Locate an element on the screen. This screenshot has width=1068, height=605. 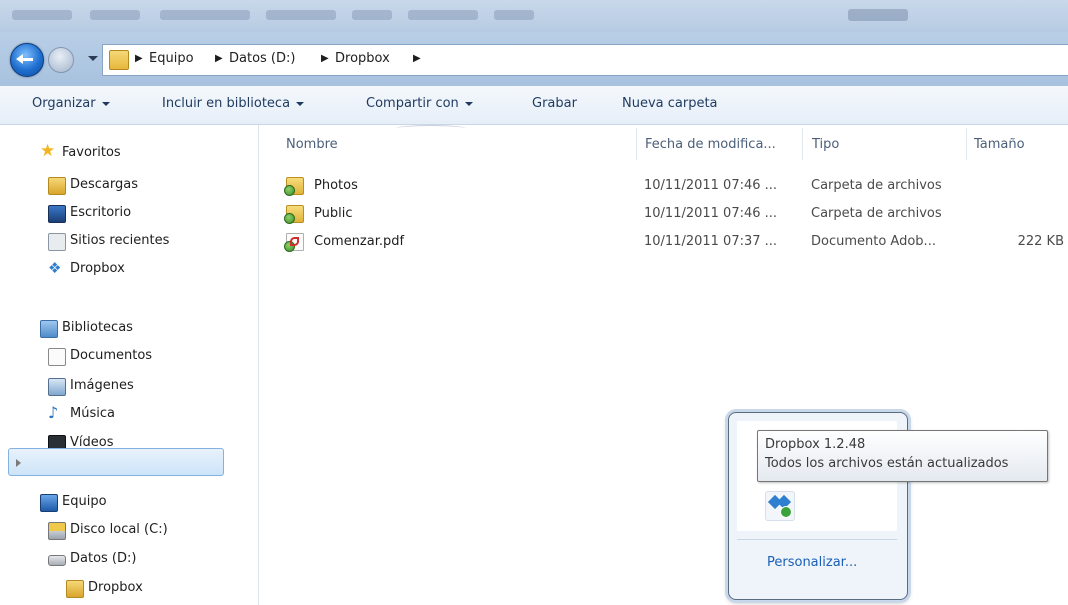
divider is located at coordinates (817, 539).